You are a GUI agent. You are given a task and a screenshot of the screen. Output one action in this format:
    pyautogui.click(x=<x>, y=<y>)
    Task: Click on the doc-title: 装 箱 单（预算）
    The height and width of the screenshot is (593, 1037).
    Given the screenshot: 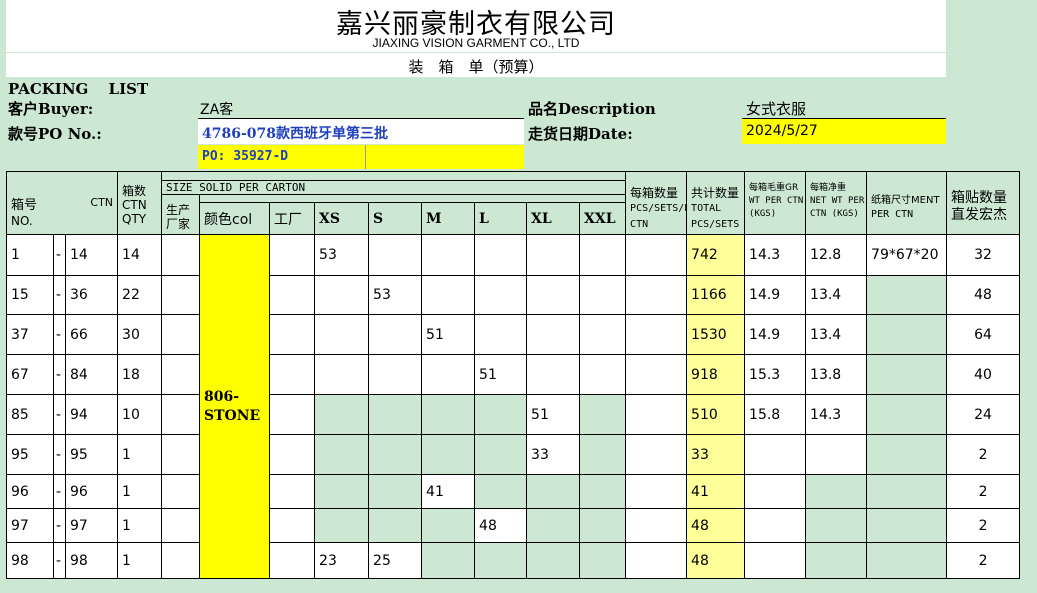 What is the action you would take?
    pyautogui.click(x=476, y=67)
    